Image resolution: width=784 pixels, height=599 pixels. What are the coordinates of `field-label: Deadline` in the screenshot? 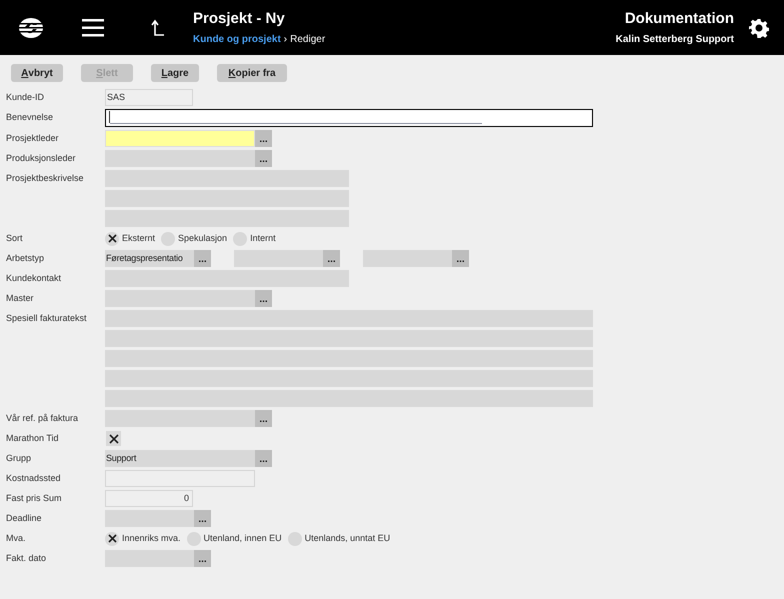 It's located at (24, 518).